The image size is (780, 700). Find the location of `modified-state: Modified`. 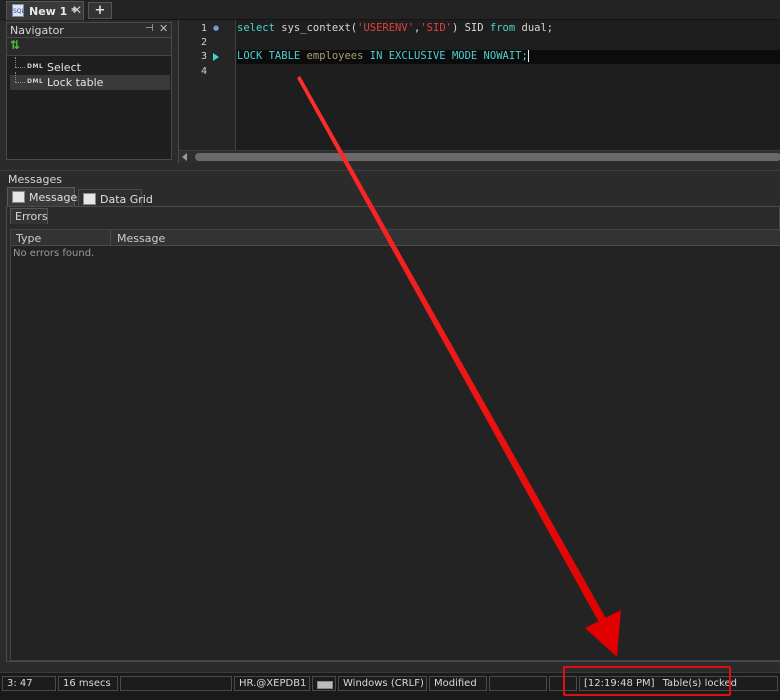

modified-state: Modified is located at coordinates (458, 683).